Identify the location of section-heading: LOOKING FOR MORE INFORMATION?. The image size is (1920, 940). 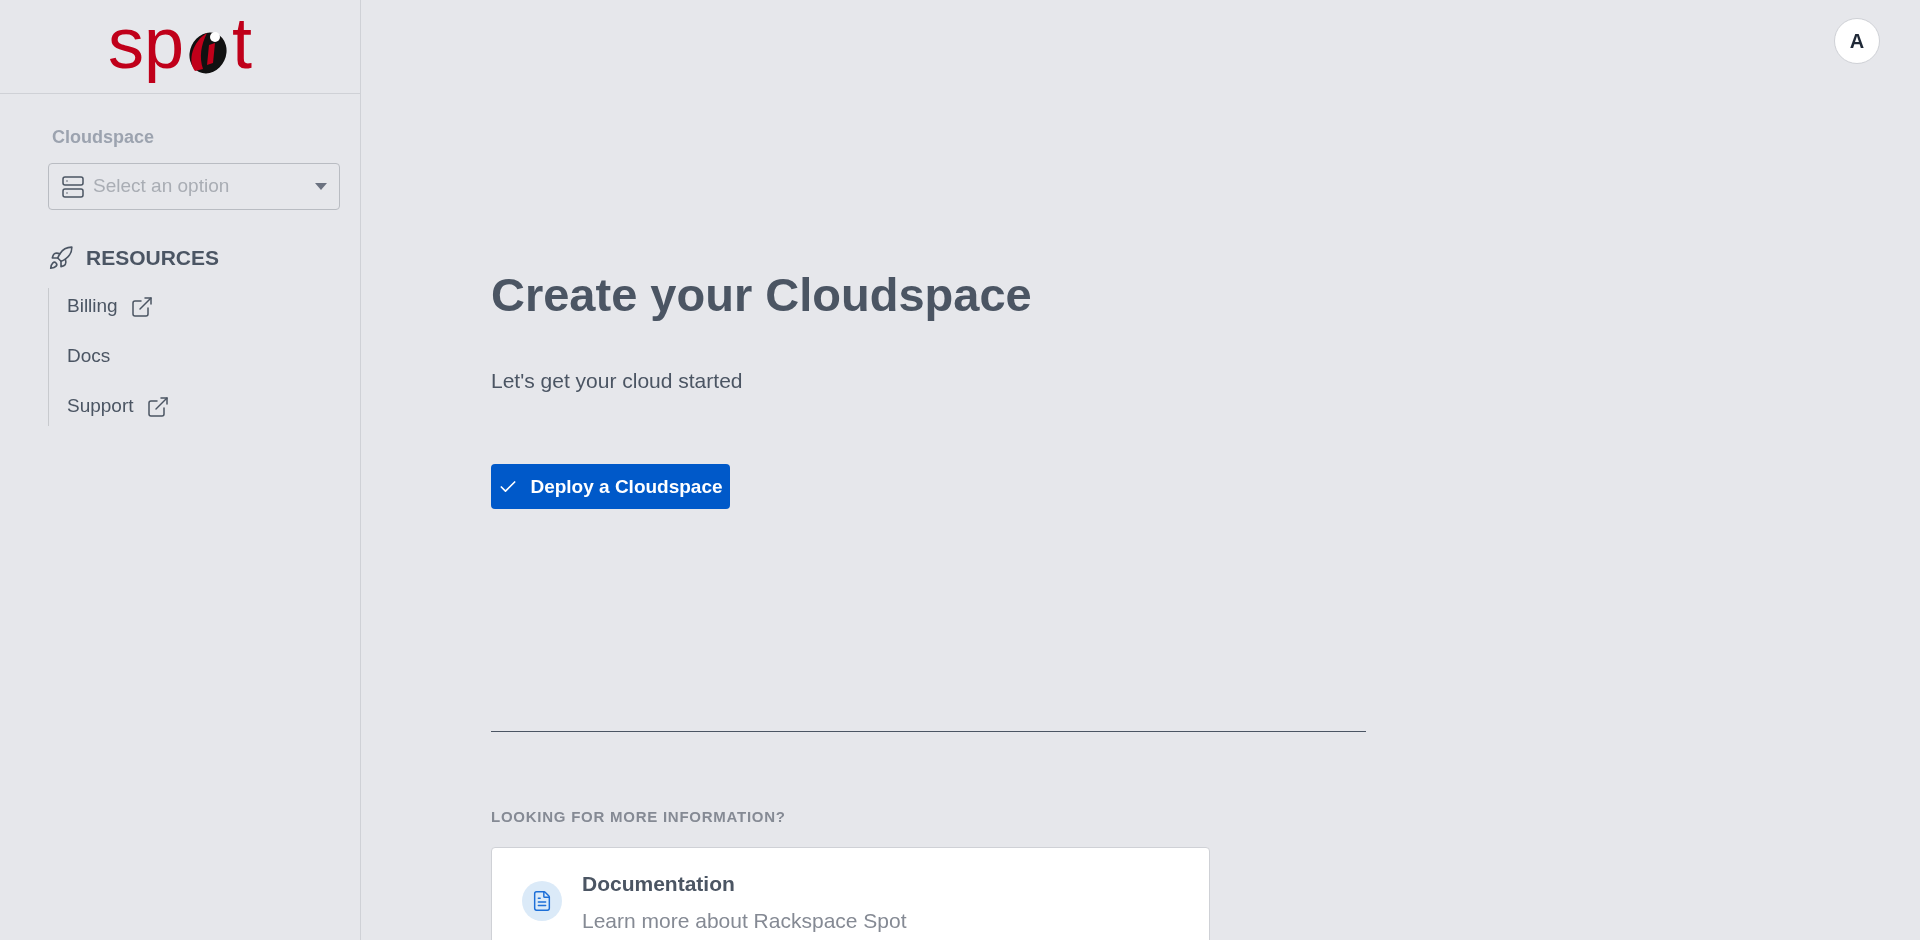
(639, 817).